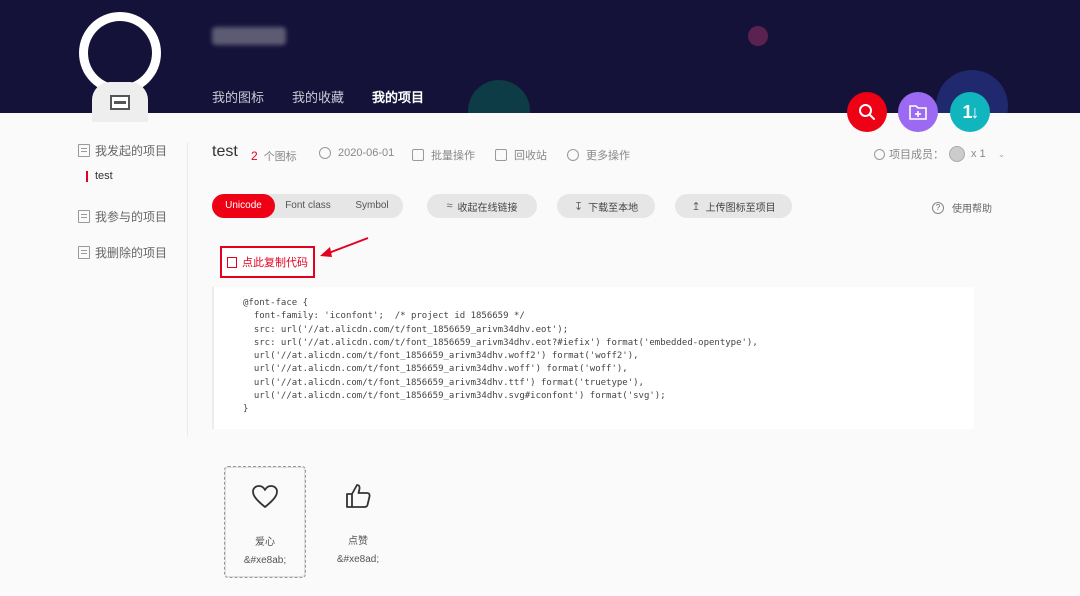  I want to click on download-label: 下载至本地, so click(613, 208).